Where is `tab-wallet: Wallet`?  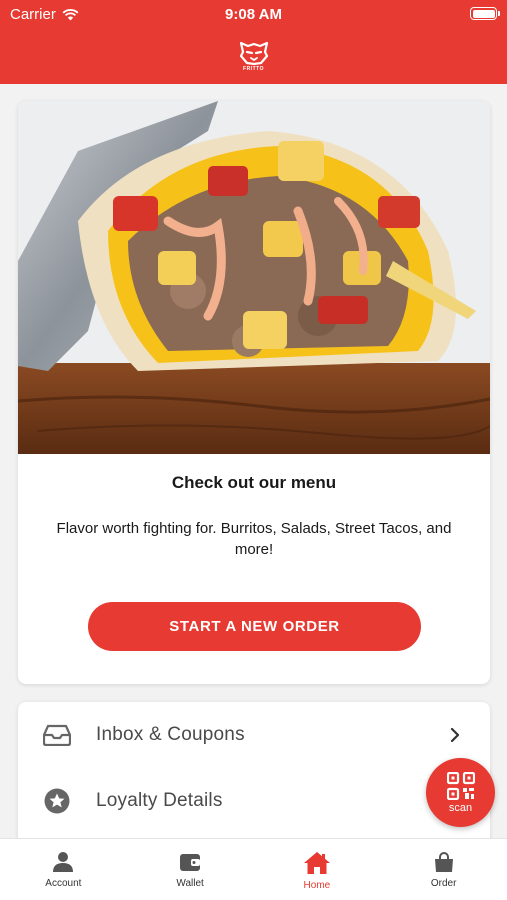
tab-wallet: Wallet is located at coordinates (190, 869).